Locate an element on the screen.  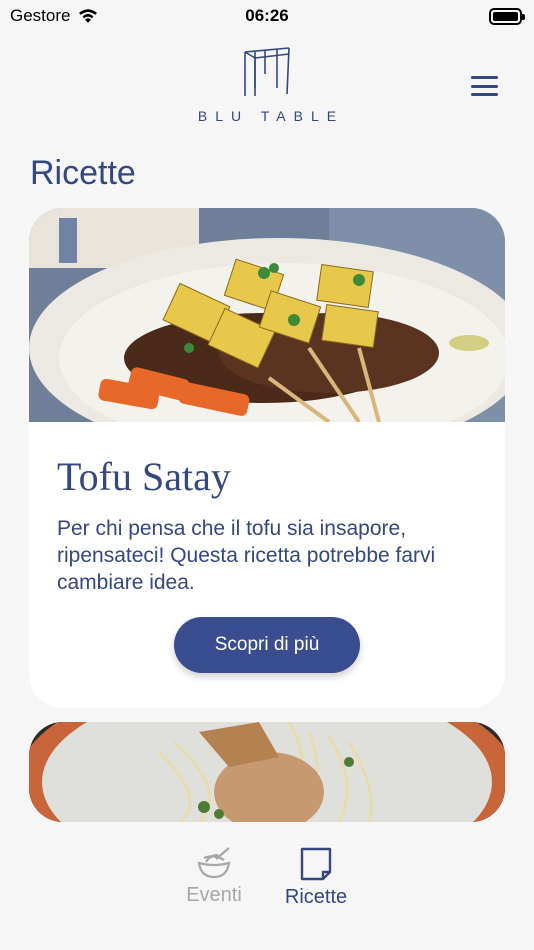
tab-ricette: Ricette is located at coordinates (316, 877).